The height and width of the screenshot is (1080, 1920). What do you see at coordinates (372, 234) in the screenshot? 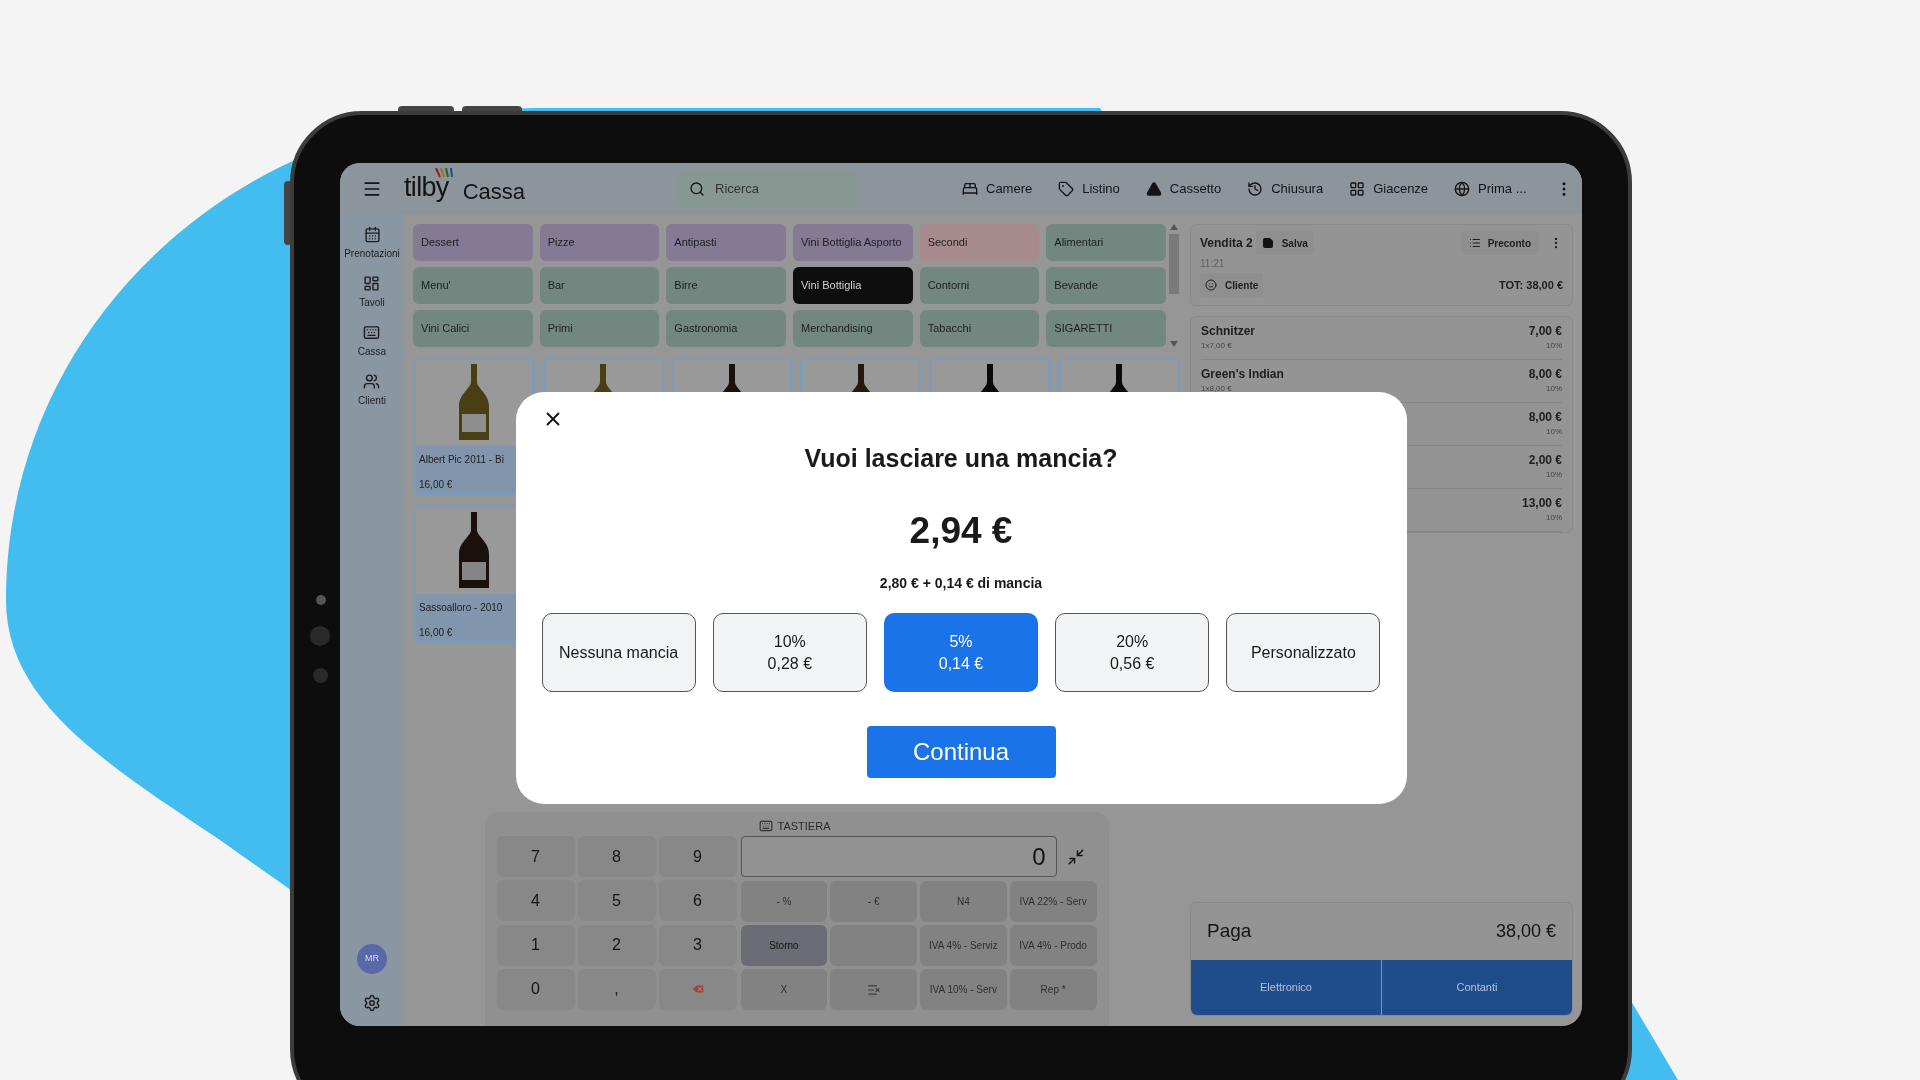
I see `calendar-icon` at bounding box center [372, 234].